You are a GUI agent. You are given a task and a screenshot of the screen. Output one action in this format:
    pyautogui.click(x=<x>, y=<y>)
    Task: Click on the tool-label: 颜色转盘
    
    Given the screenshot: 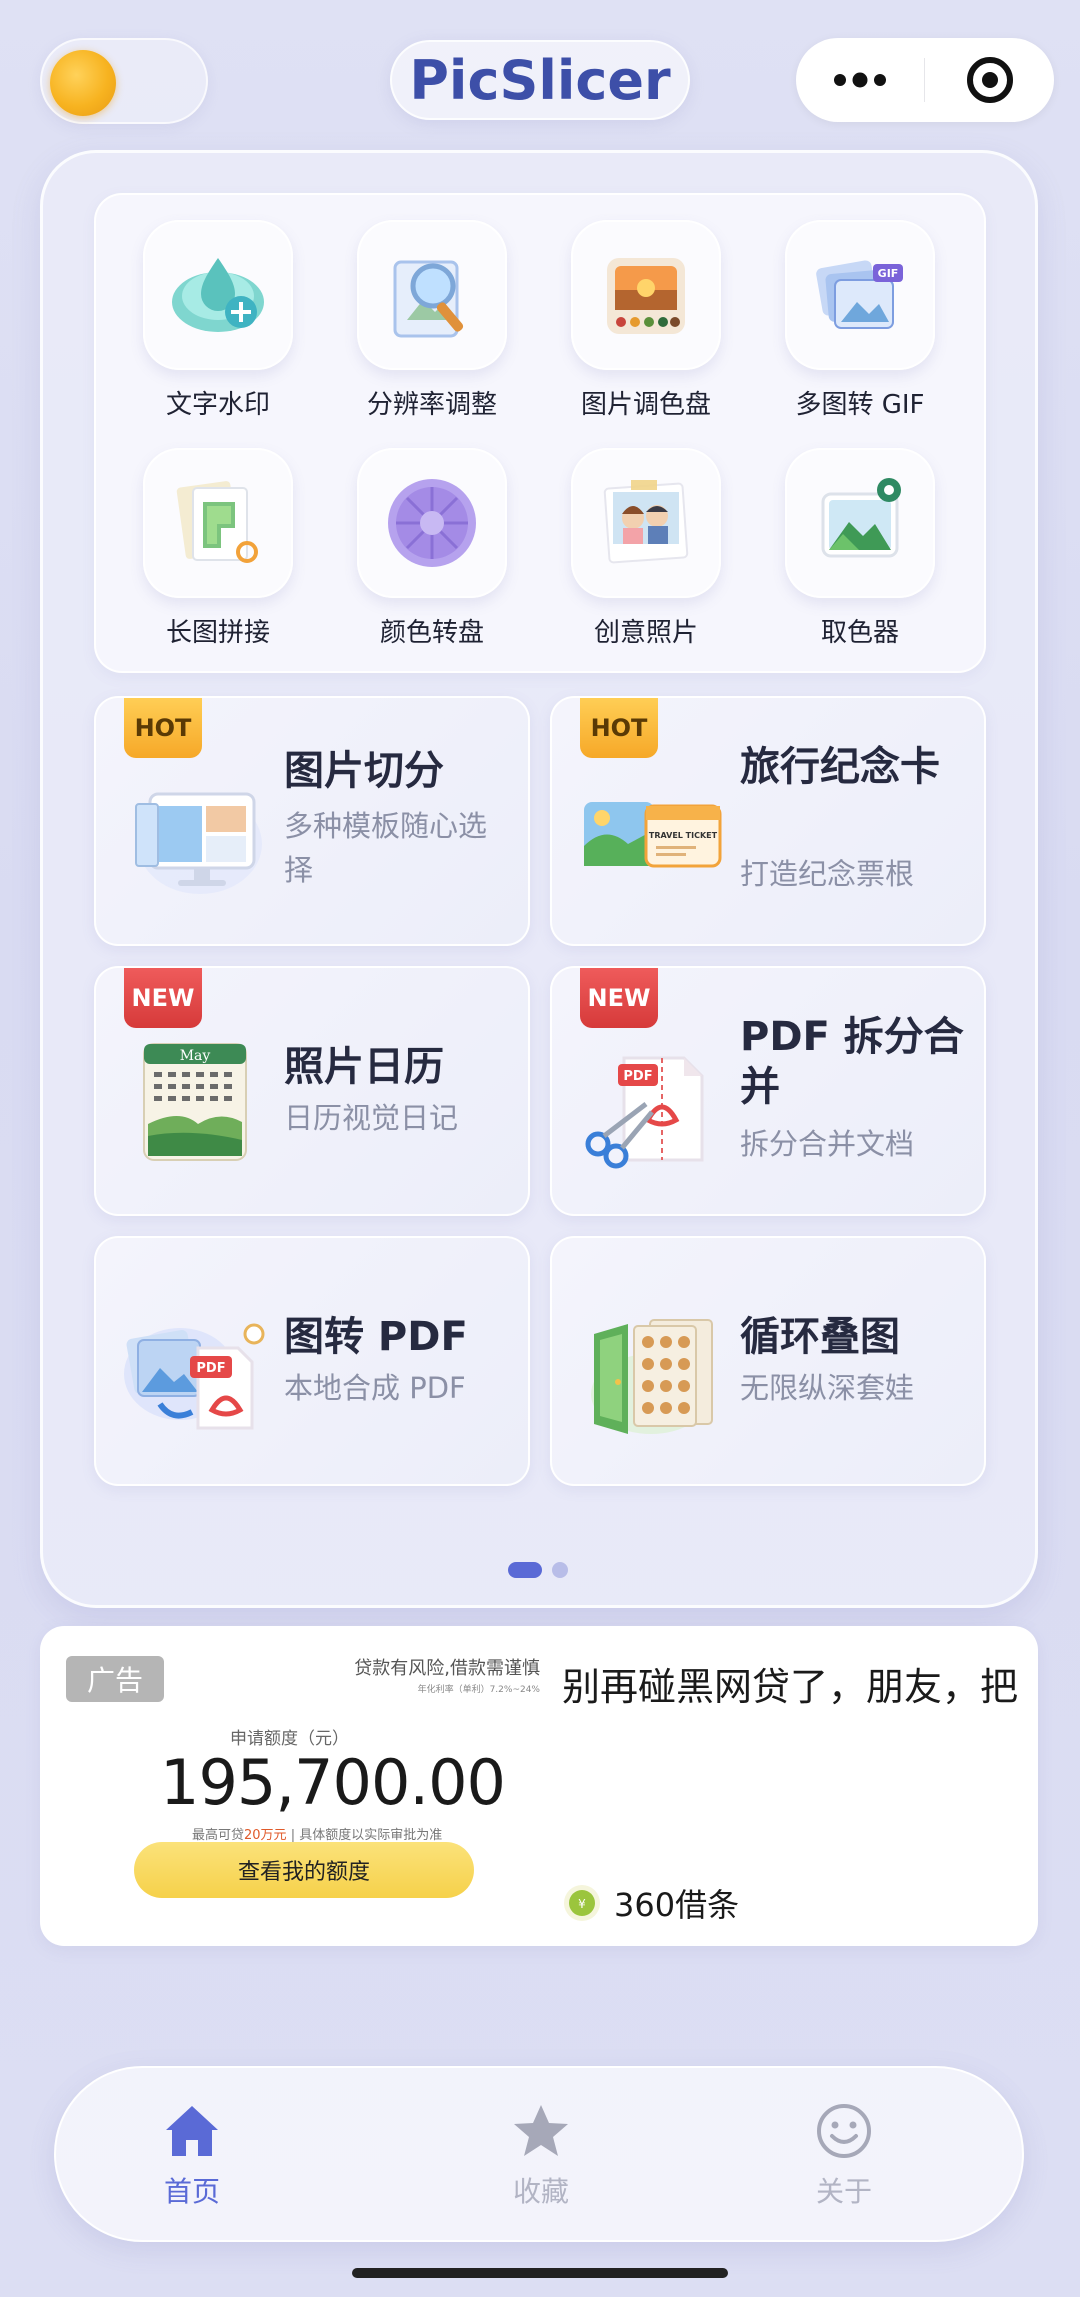 What is the action you would take?
    pyautogui.click(x=431, y=633)
    